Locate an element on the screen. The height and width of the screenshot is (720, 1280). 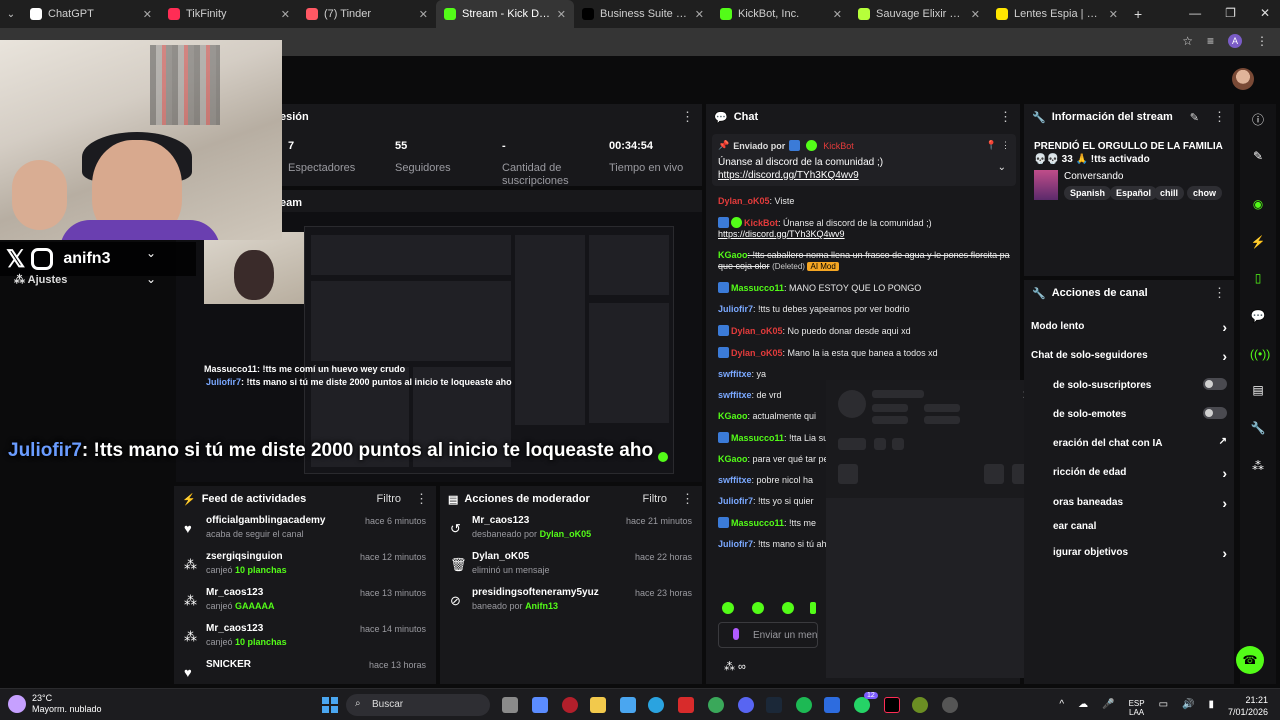
browser-tab: Lentes Espia | Mercado Li ✕ is located at coordinates (1057, 14).